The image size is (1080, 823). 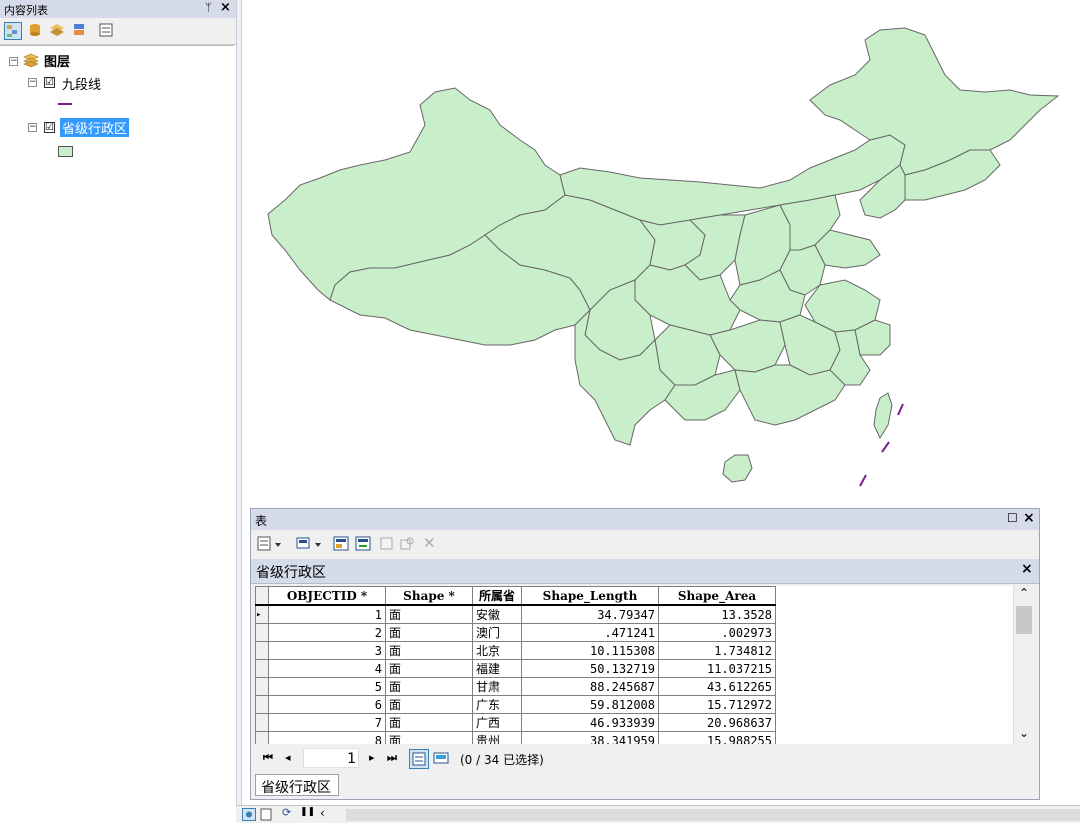 What do you see at coordinates (286, 812) in the screenshot?
I see `refresh-icon: ⟳` at bounding box center [286, 812].